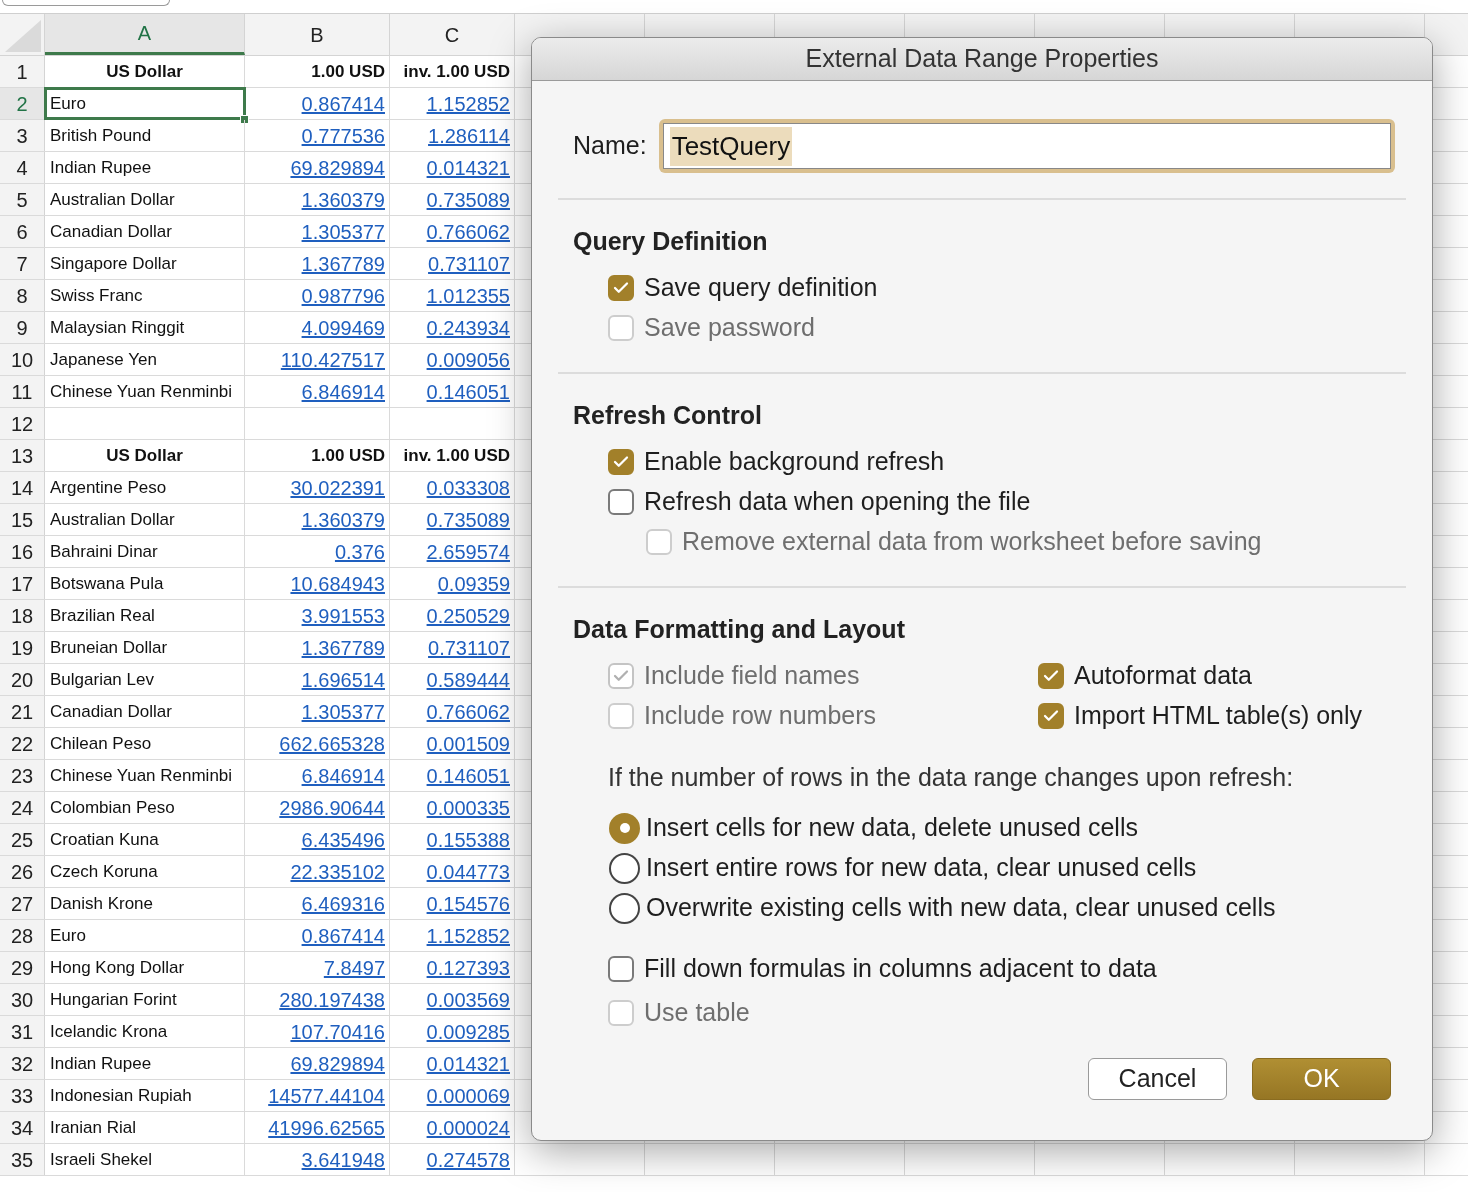 The width and height of the screenshot is (1468, 1192). What do you see at coordinates (1026, 146) in the screenshot?
I see `name-field: TestQuery` at bounding box center [1026, 146].